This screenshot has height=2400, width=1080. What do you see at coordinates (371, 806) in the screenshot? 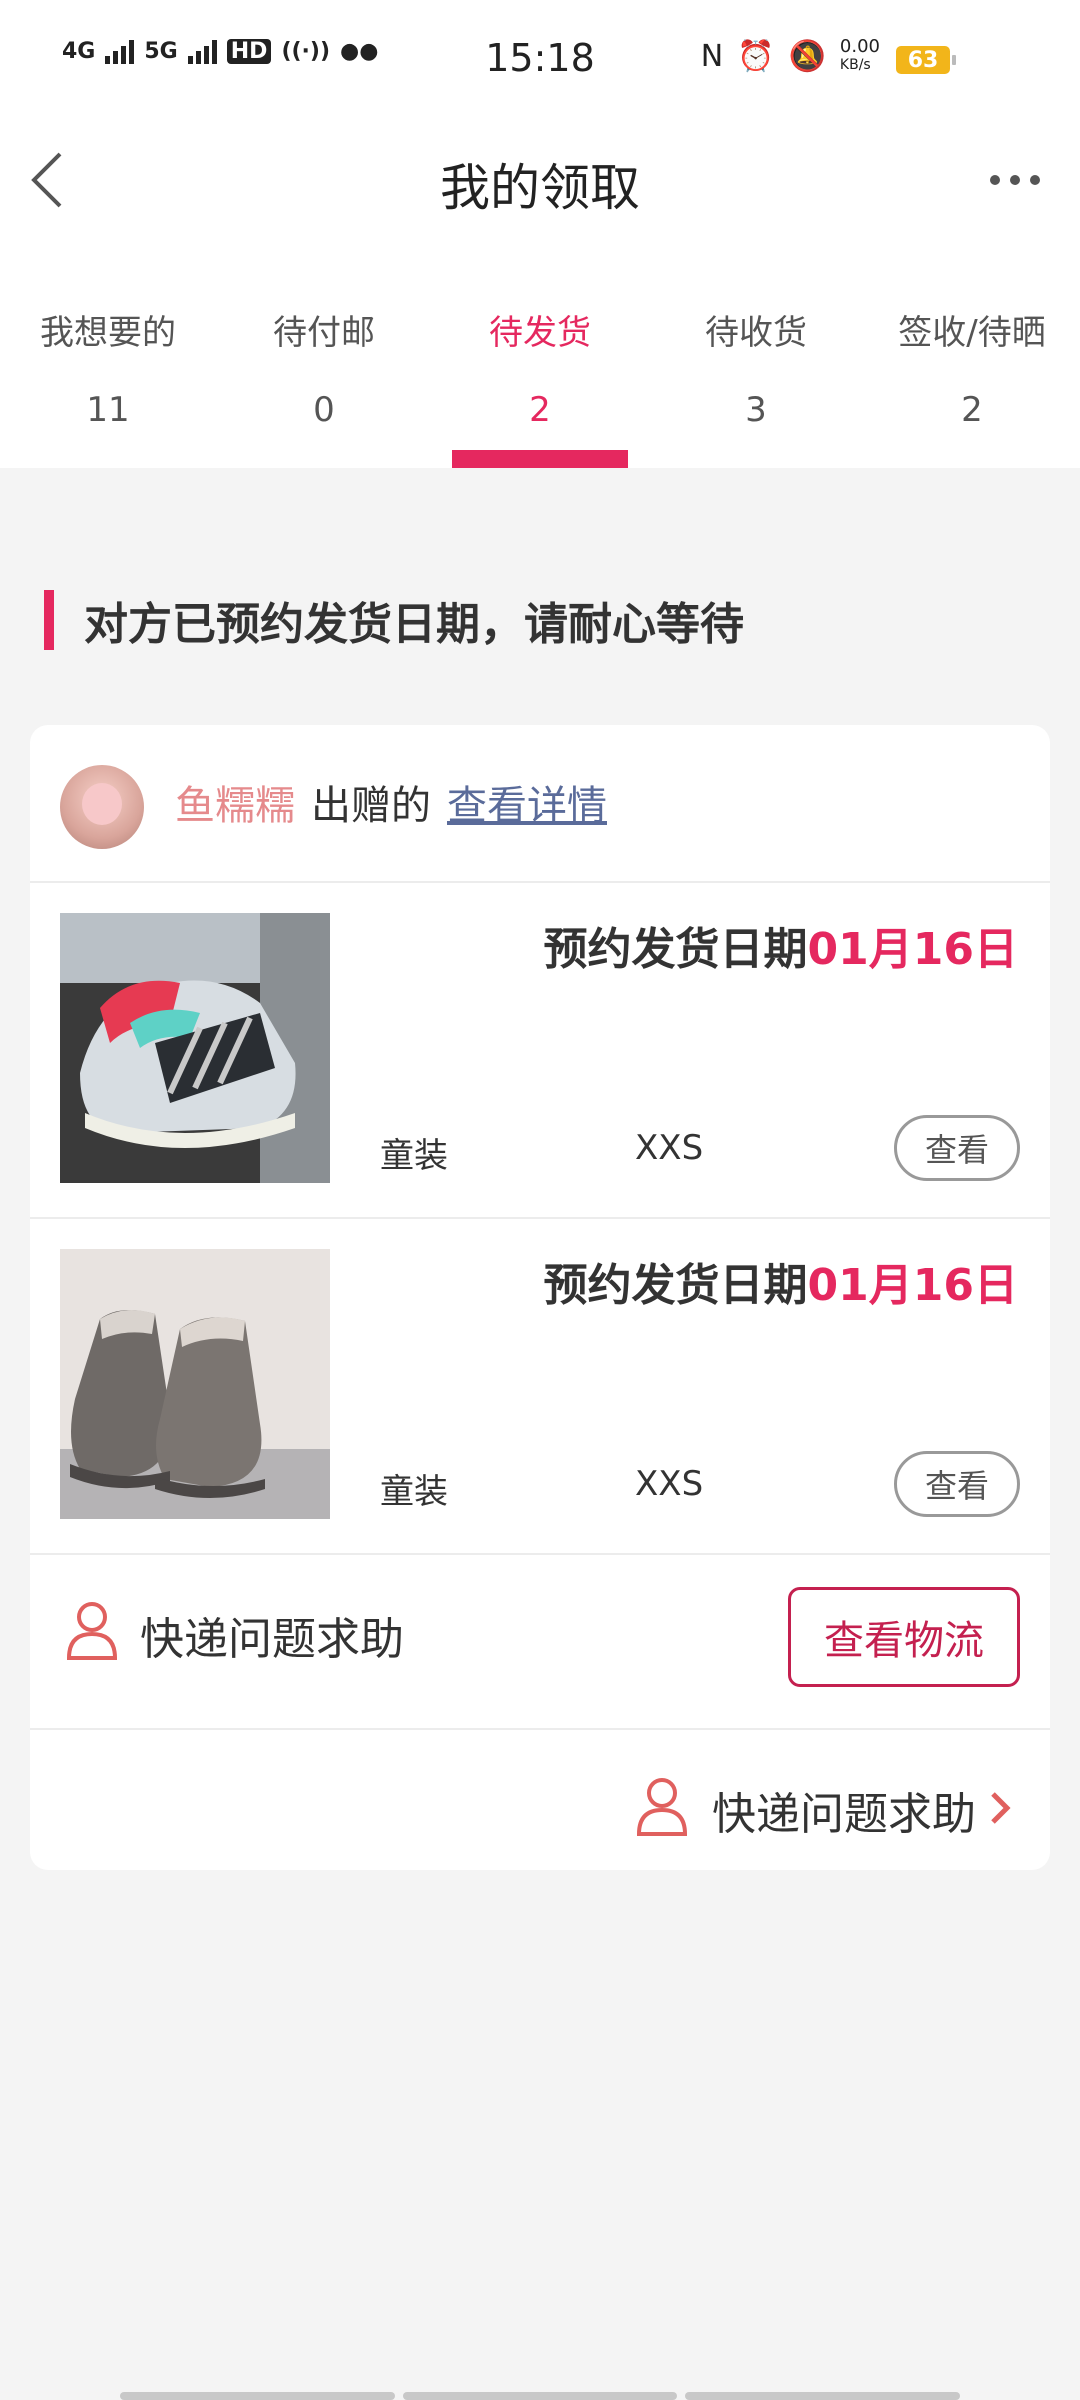
I see `donor-suffix: 出赠的` at bounding box center [371, 806].